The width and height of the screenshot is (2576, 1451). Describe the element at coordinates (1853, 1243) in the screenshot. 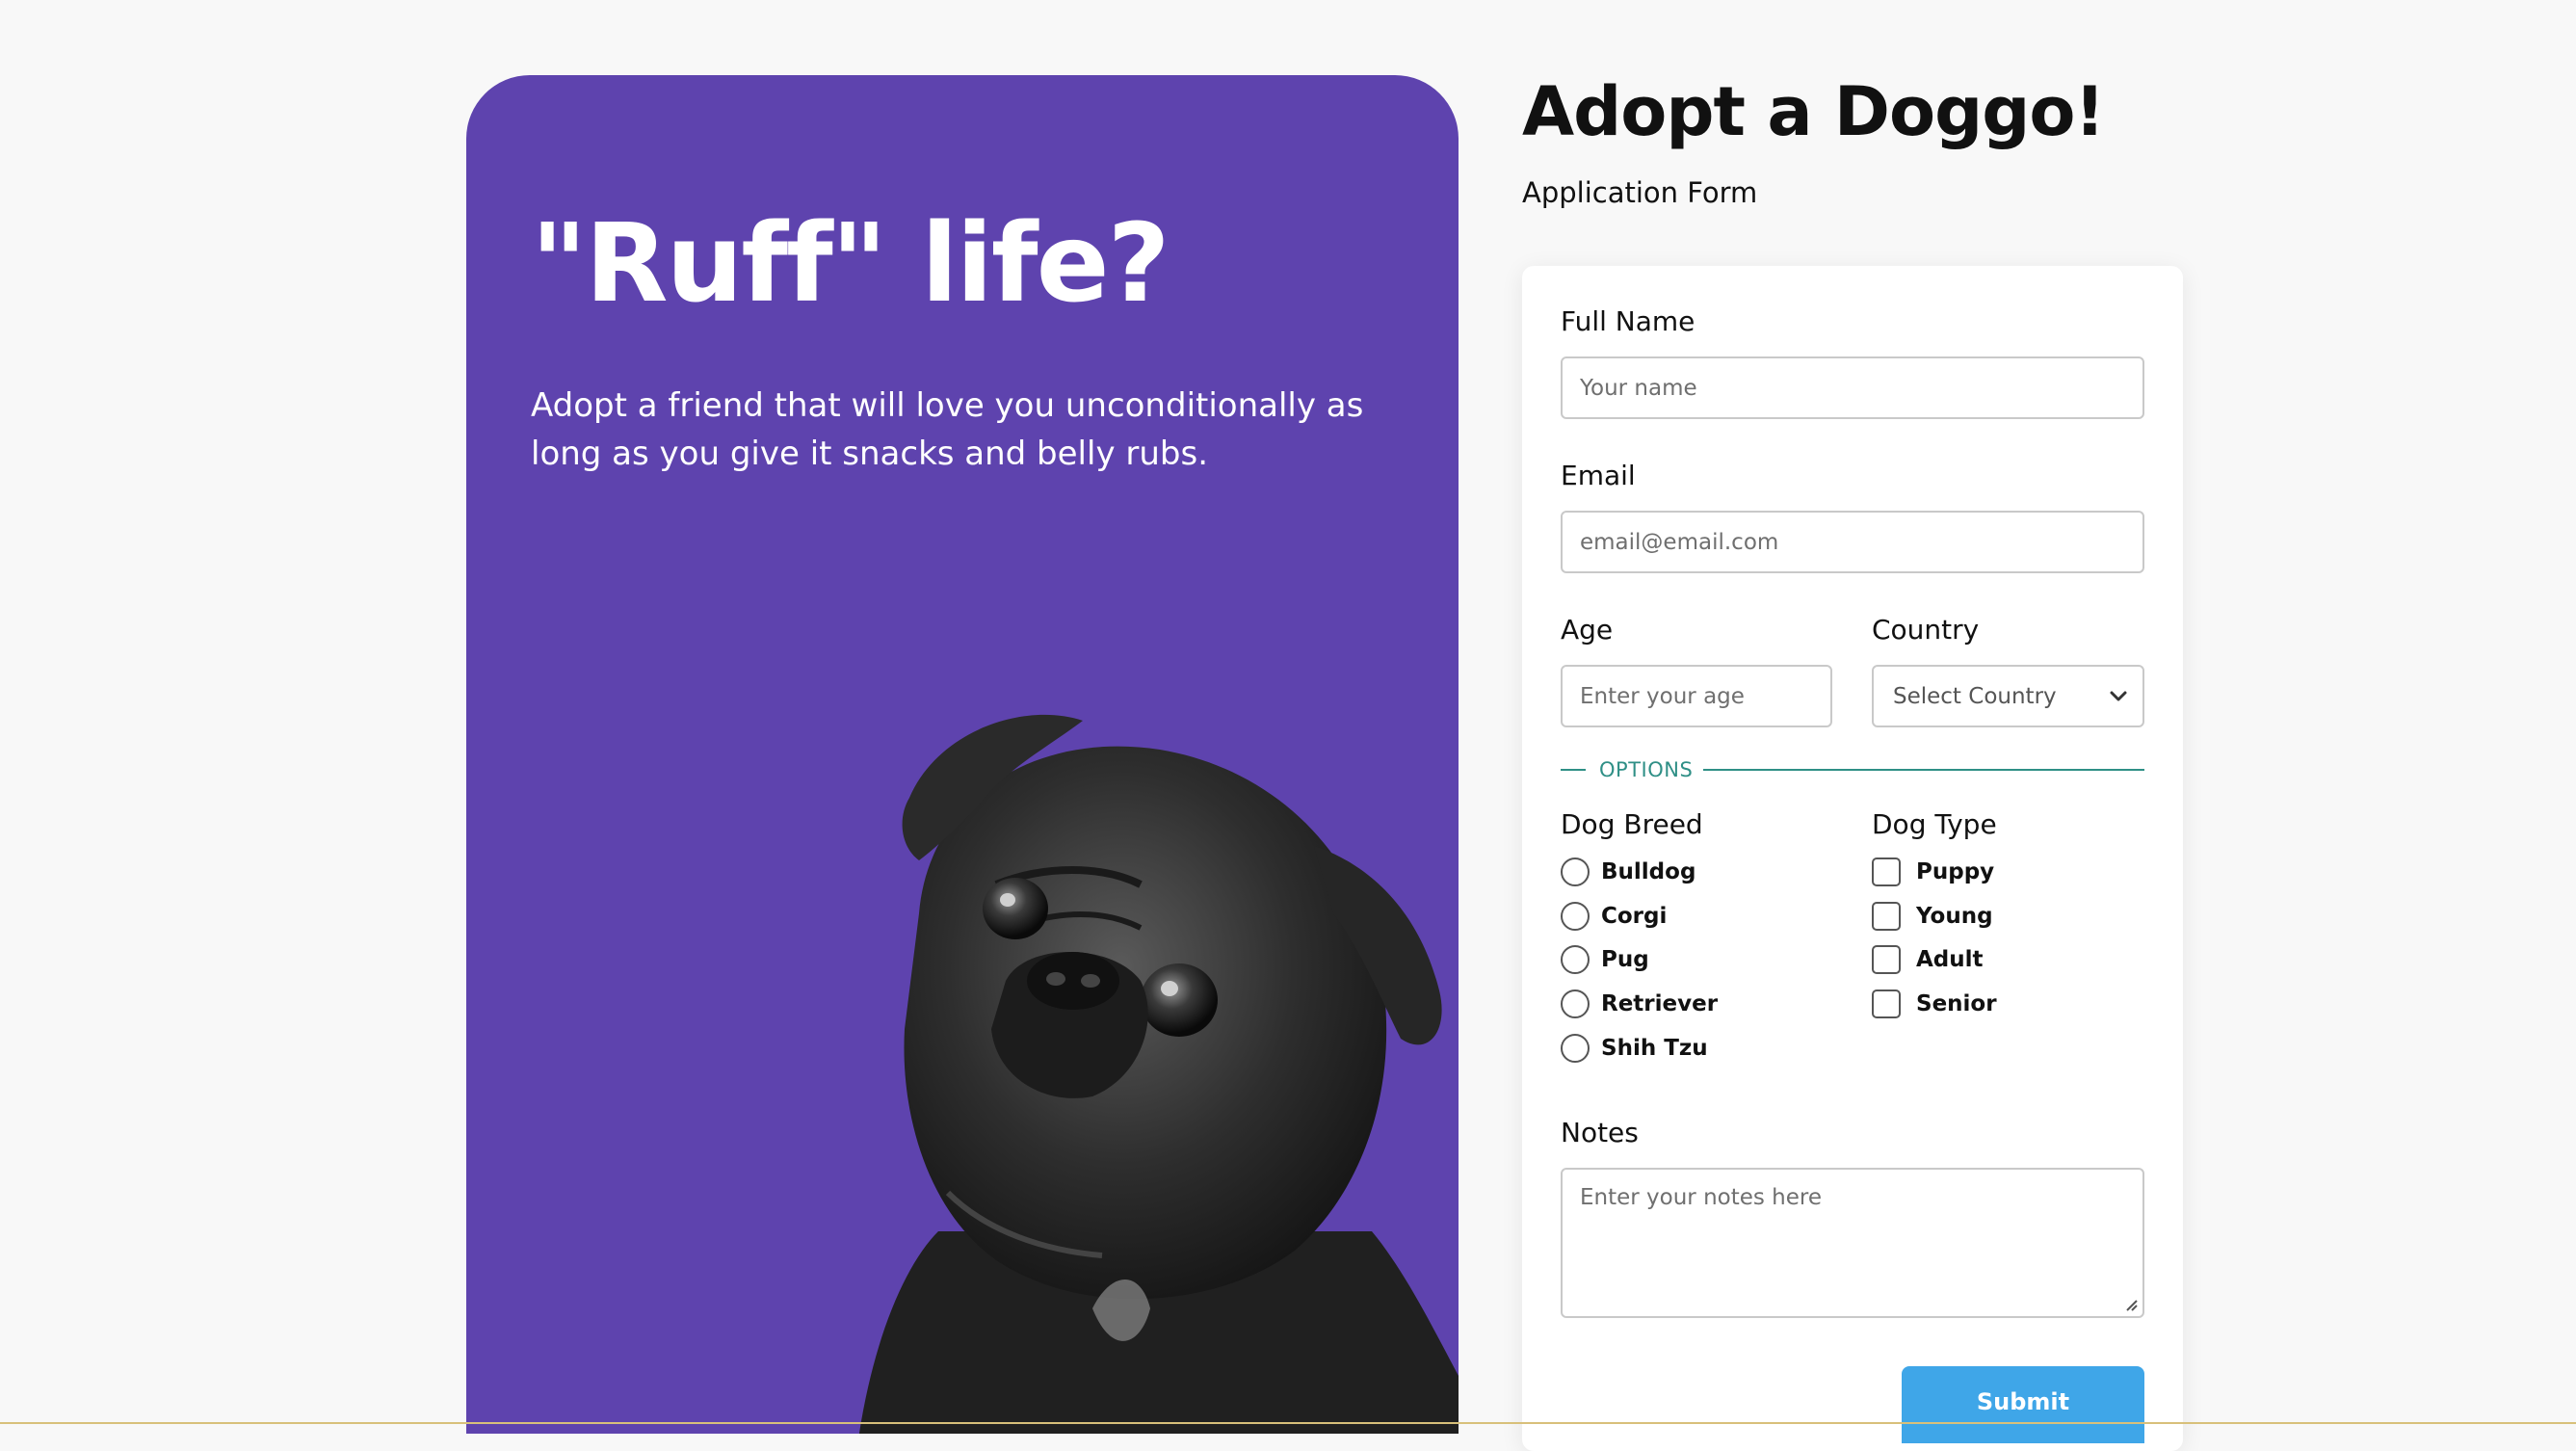

I see `notes-textarea` at that location.